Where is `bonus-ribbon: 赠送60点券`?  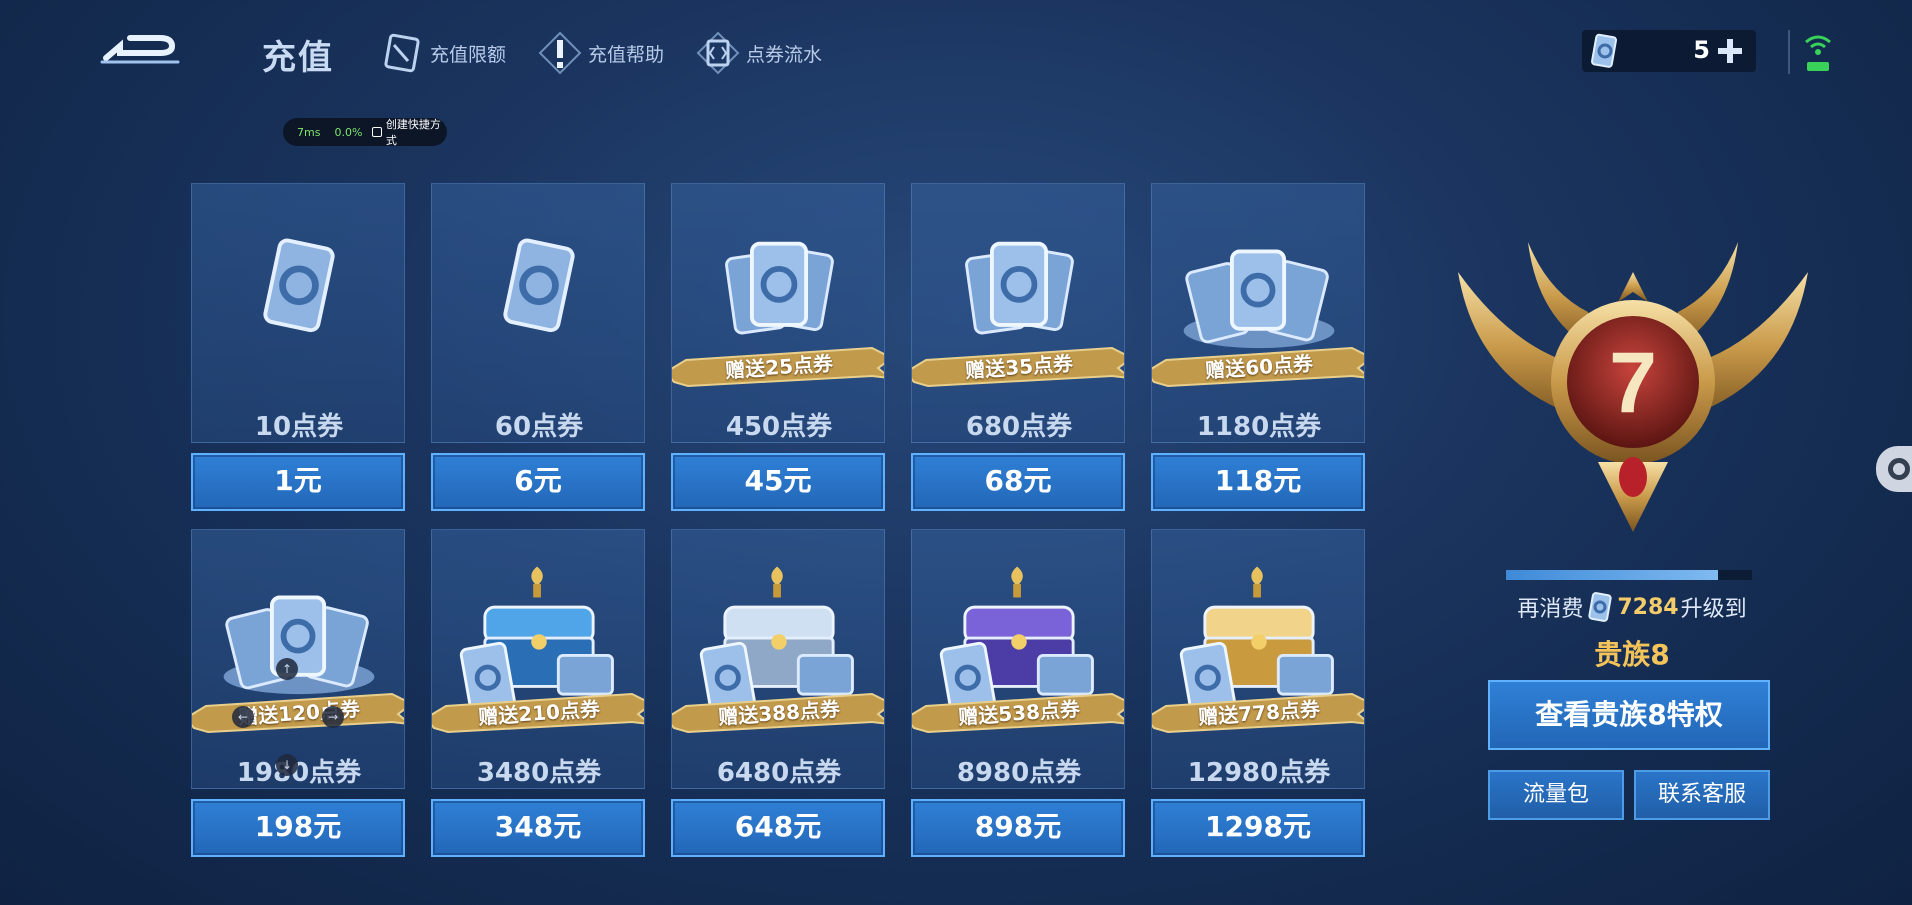 bonus-ribbon: 赠送60点券 is located at coordinates (1258, 366).